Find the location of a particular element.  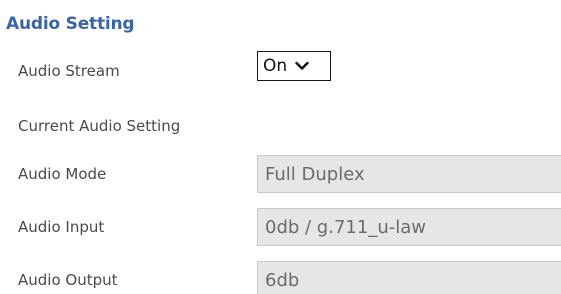

section-title: Audio Setting is located at coordinates (70, 24).